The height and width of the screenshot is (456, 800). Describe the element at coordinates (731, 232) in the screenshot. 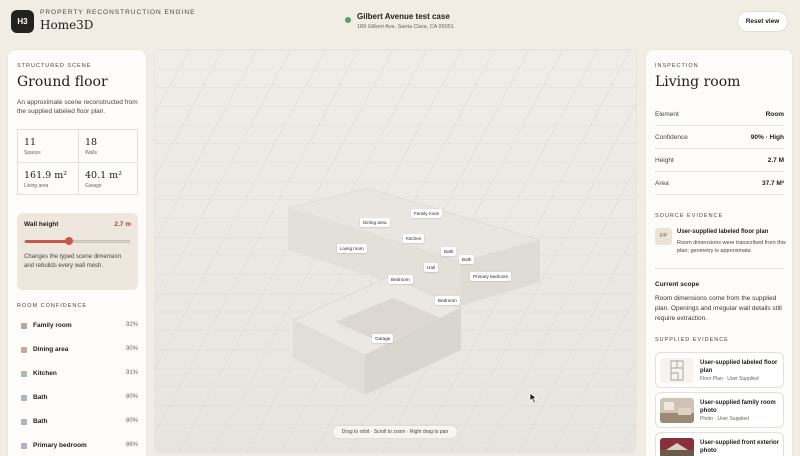

I see `source-name: User-supplied labeled floor plan` at that location.